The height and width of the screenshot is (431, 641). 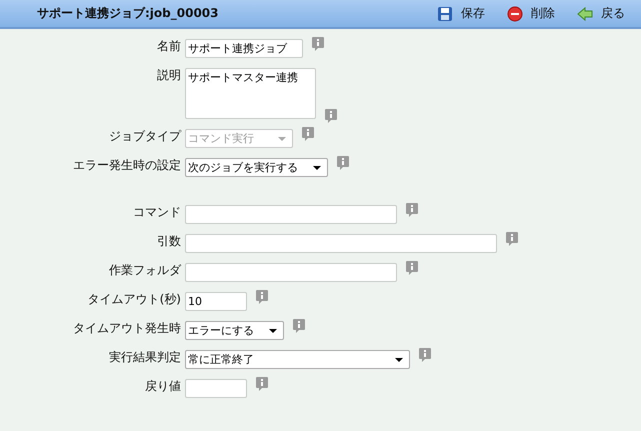 What do you see at coordinates (216, 301) in the screenshot?
I see `text-field: 10` at bounding box center [216, 301].